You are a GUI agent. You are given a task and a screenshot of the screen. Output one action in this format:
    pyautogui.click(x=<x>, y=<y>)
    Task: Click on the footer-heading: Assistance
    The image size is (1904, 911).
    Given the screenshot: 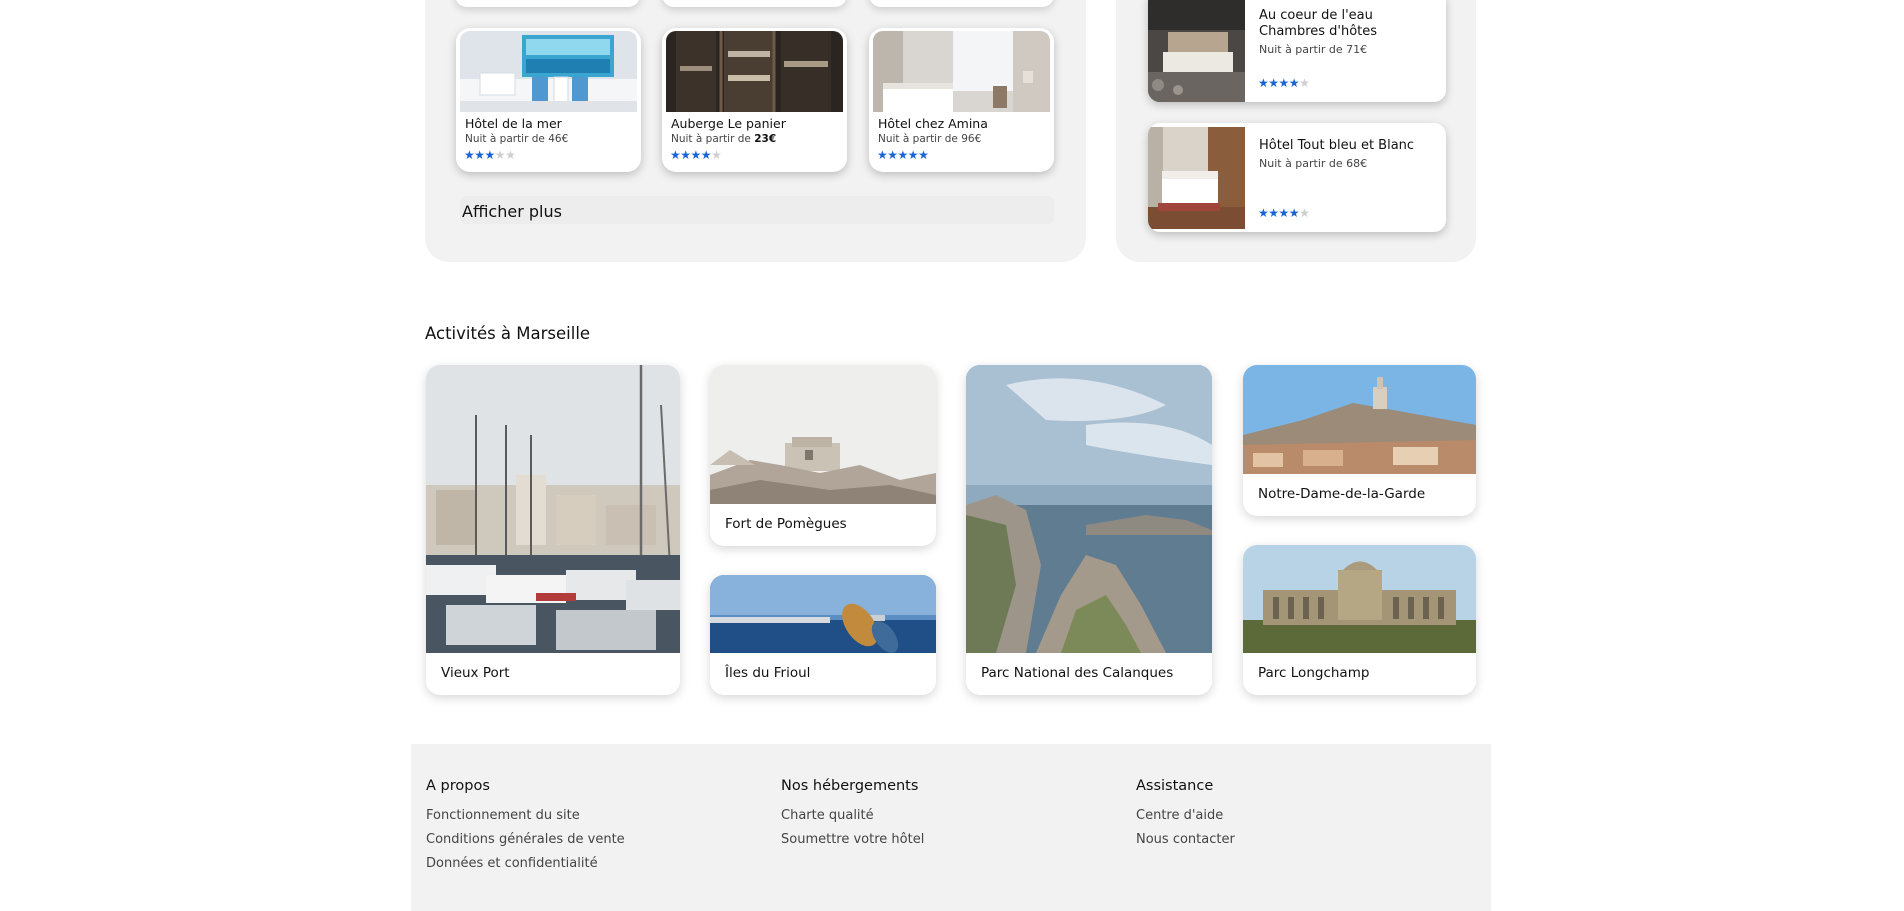 What is the action you would take?
    pyautogui.click(x=1175, y=786)
    